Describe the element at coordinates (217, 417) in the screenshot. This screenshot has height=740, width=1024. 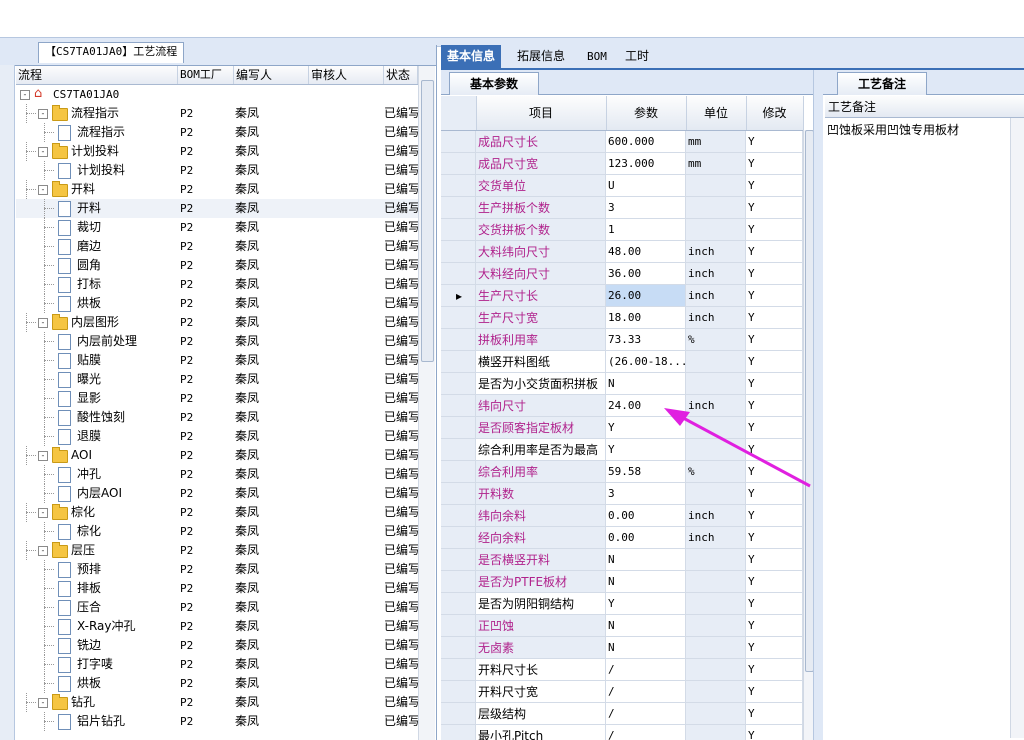
I see `tree-row: 酸性蚀刻 P2 秦凤 已编写` at that location.